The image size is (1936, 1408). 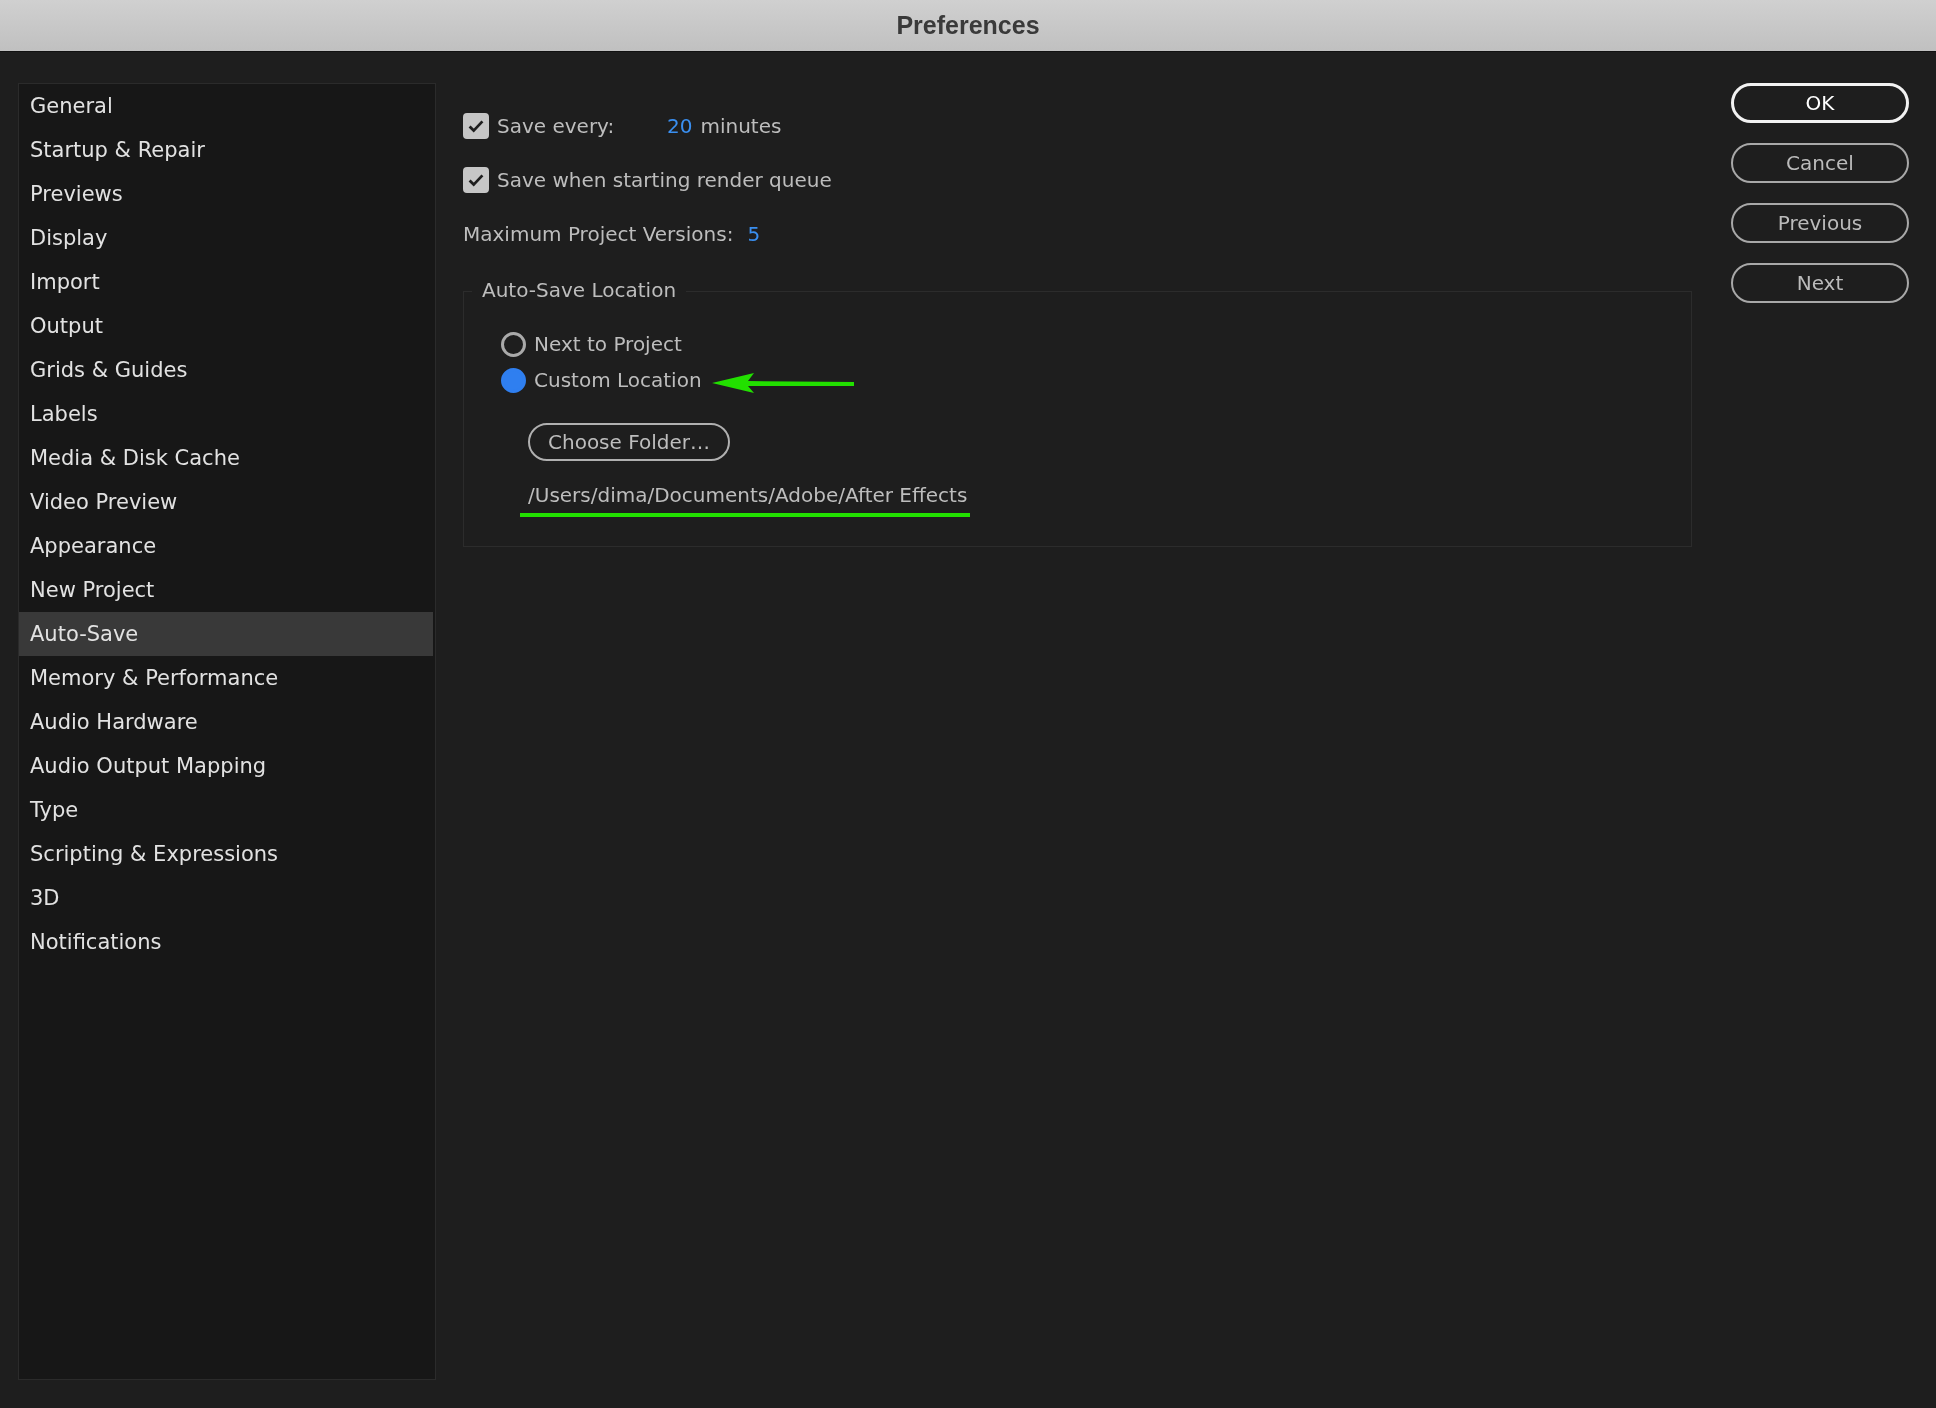 What do you see at coordinates (680, 126) in the screenshot?
I see `save-interval-value: 20` at bounding box center [680, 126].